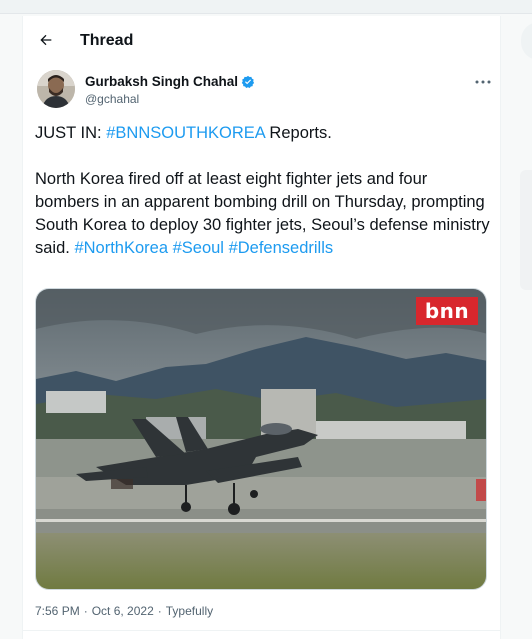 The height and width of the screenshot is (639, 532). I want to click on tweet-meta: 7:56 PM · Oct 6, 2022 · Typefully, so click(124, 611).